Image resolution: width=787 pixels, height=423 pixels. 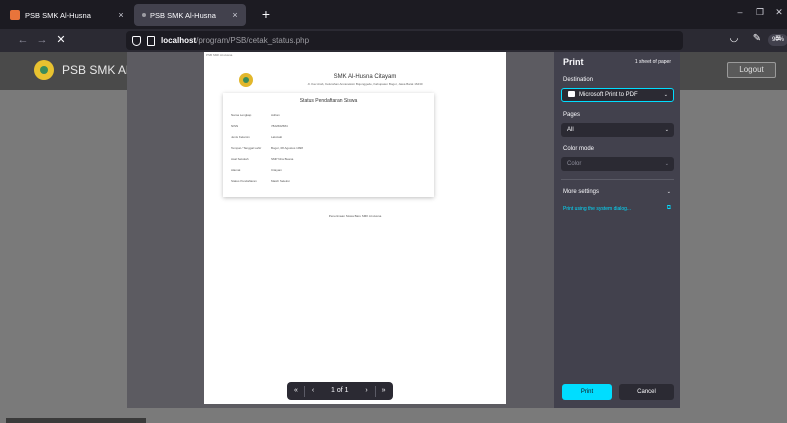 What do you see at coordinates (313, 391) in the screenshot?
I see `prev-page-button: ‹` at bounding box center [313, 391].